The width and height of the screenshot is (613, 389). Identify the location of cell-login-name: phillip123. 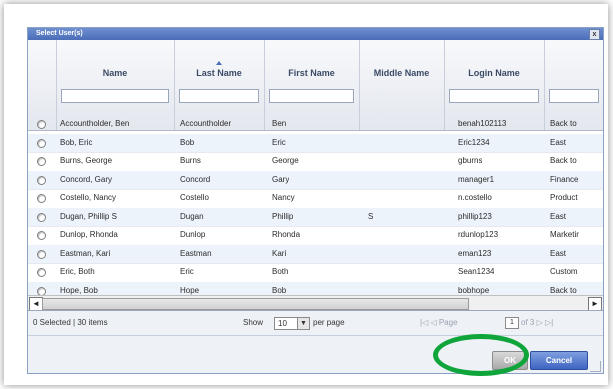
(475, 216).